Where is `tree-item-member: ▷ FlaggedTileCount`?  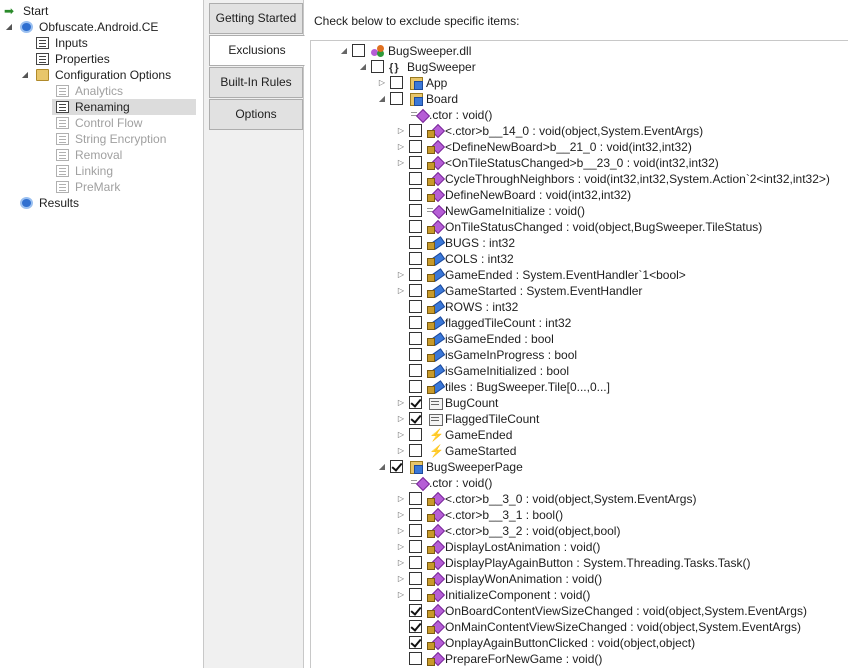 tree-item-member: ▷ FlaggedTileCount is located at coordinates (576, 419).